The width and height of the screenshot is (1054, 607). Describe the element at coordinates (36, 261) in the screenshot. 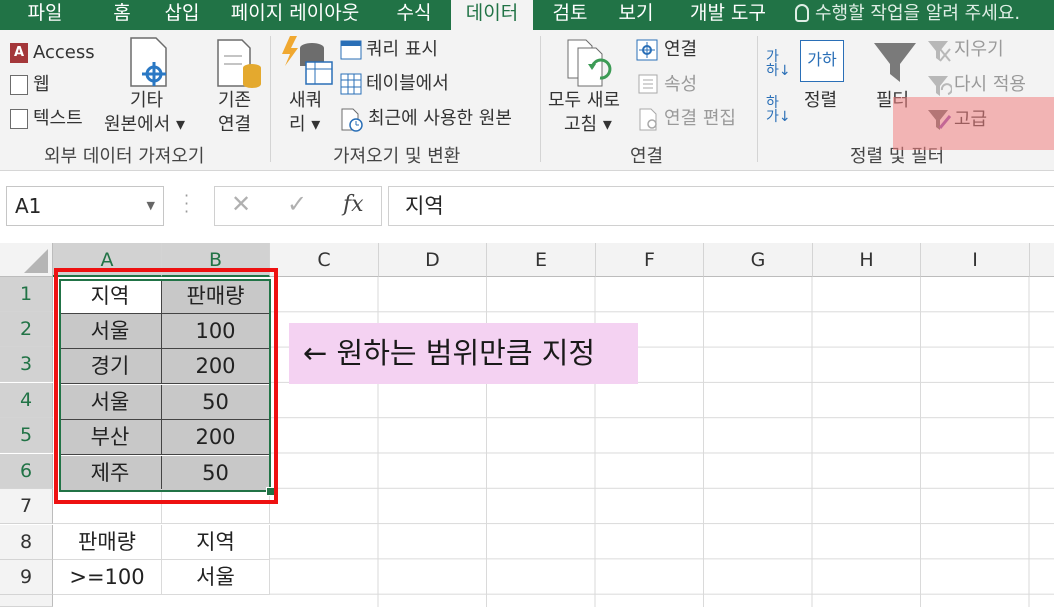

I see `select-all-triangle-icon` at that location.